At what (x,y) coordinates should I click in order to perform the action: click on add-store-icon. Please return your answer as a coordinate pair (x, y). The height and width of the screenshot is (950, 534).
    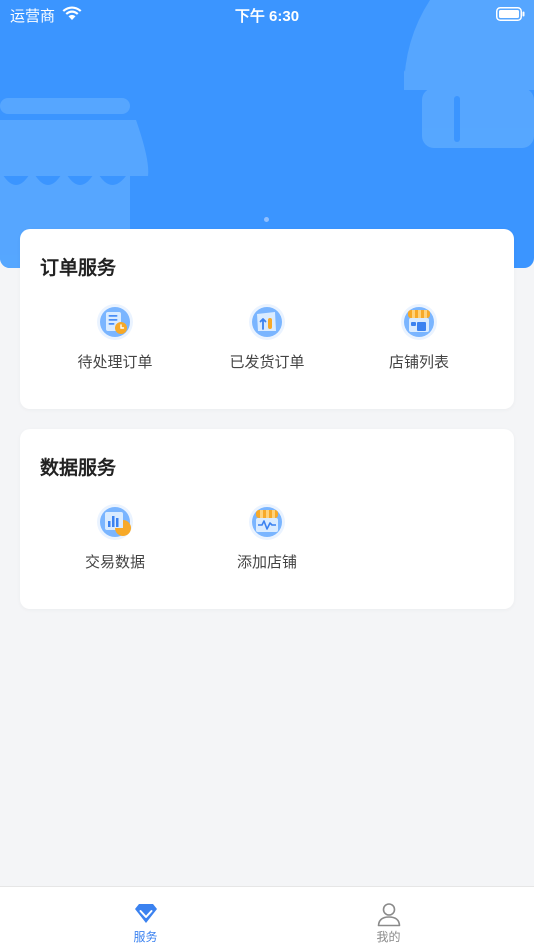
    Looking at the image, I should click on (267, 522).